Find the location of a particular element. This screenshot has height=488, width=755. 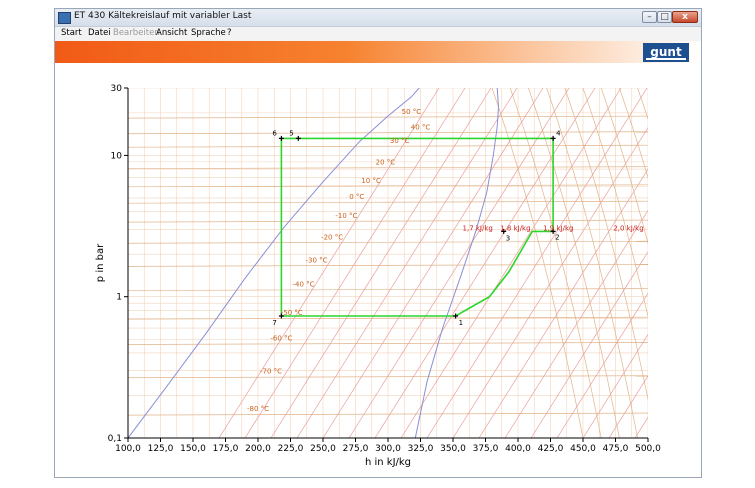

isotherm-label: -70 °C is located at coordinates (271, 372).